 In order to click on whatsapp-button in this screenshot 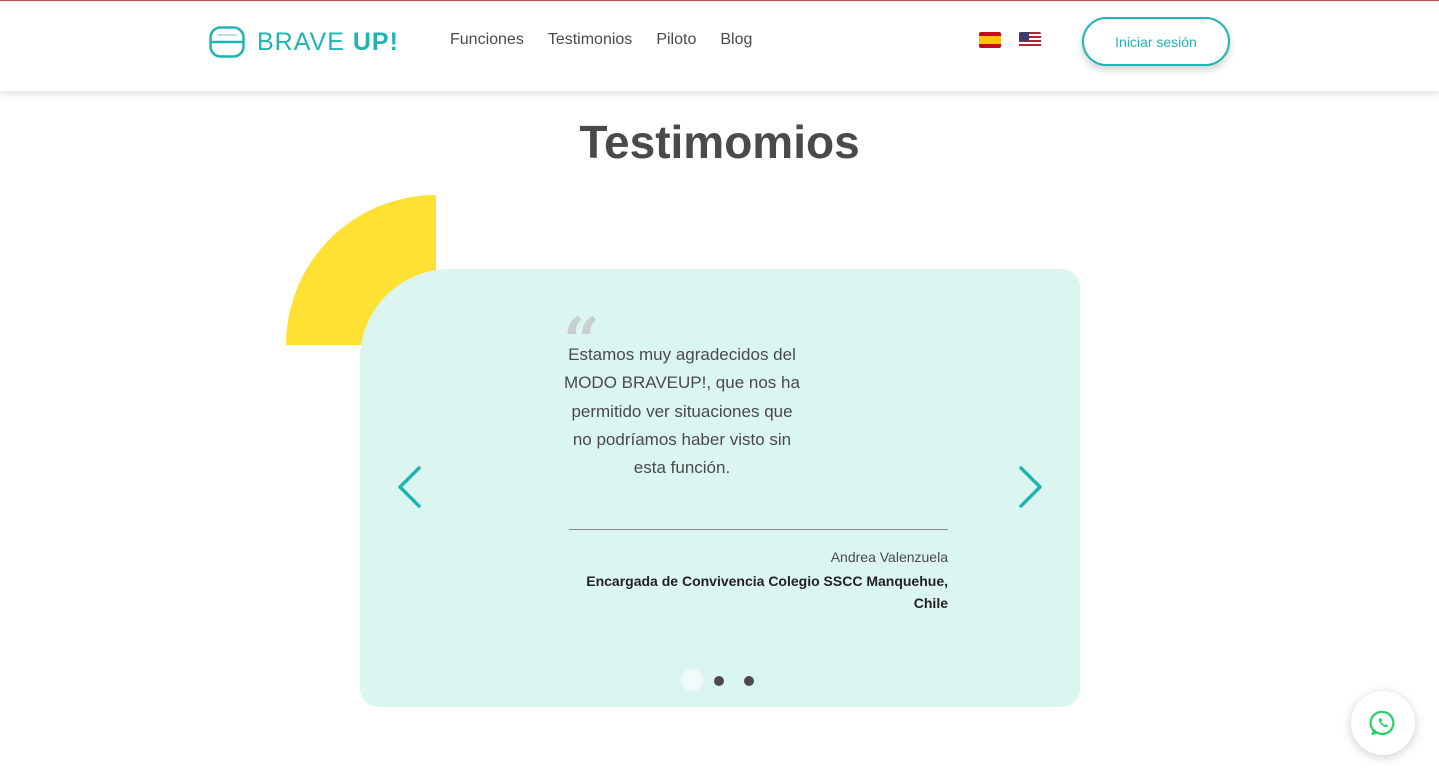, I will do `click(1383, 723)`.